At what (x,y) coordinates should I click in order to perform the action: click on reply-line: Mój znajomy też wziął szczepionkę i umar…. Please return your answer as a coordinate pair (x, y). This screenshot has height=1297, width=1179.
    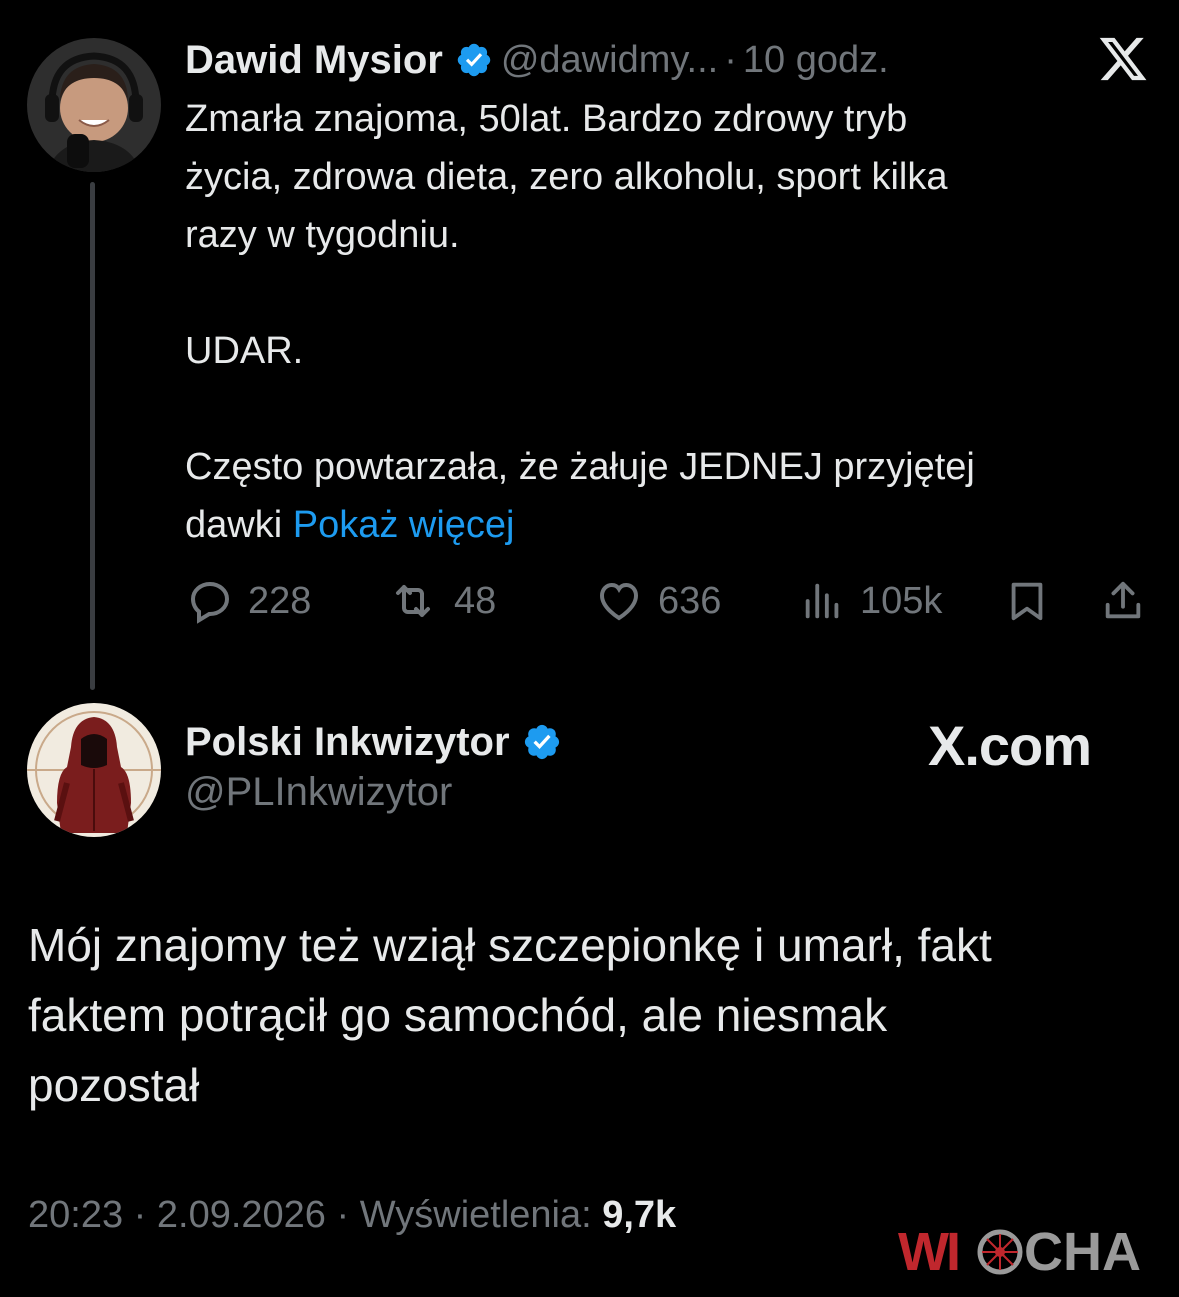
    Looking at the image, I should click on (510, 945).